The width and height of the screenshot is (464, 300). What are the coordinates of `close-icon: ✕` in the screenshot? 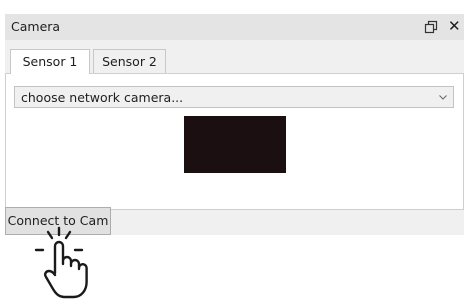 It's located at (454, 26).